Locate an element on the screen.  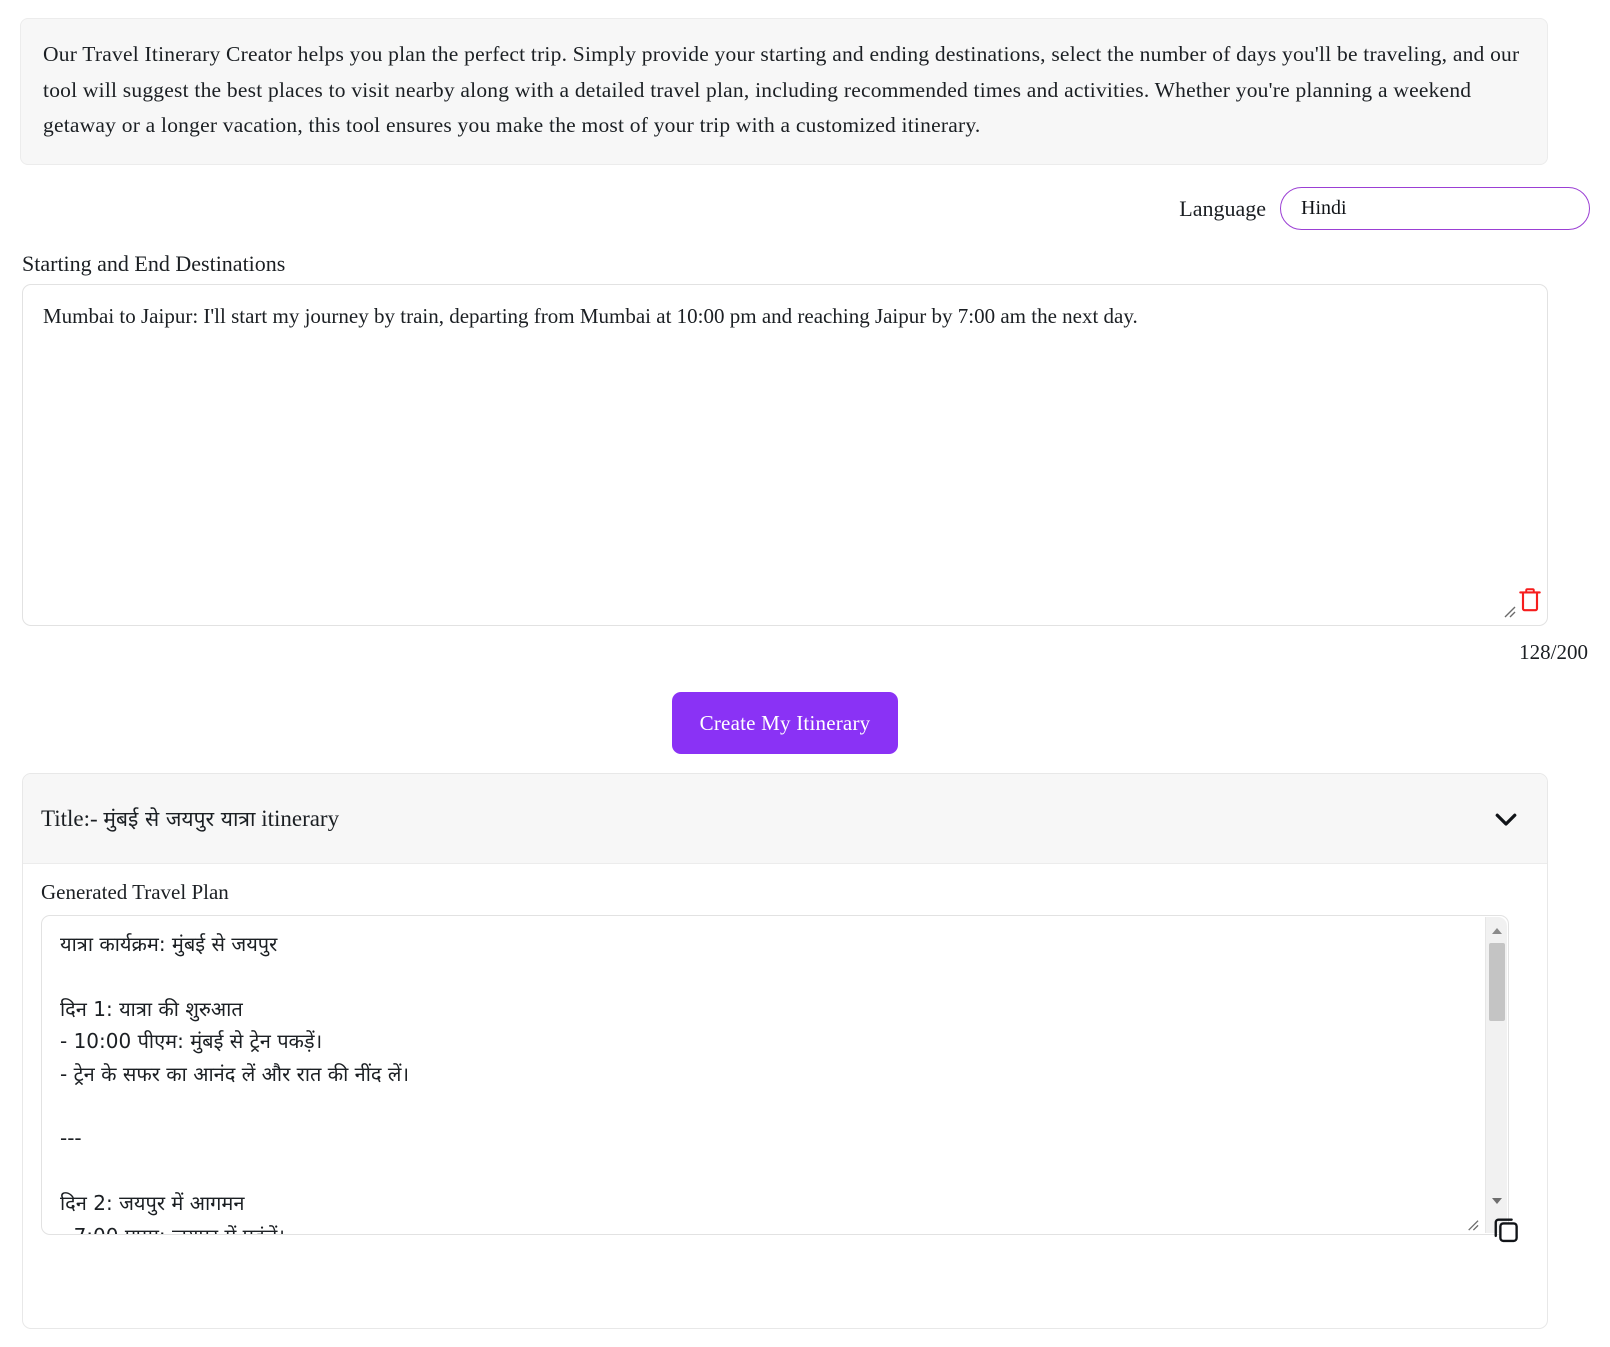
generated-plan-label: Generated Travel Plan is located at coordinates (135, 892).